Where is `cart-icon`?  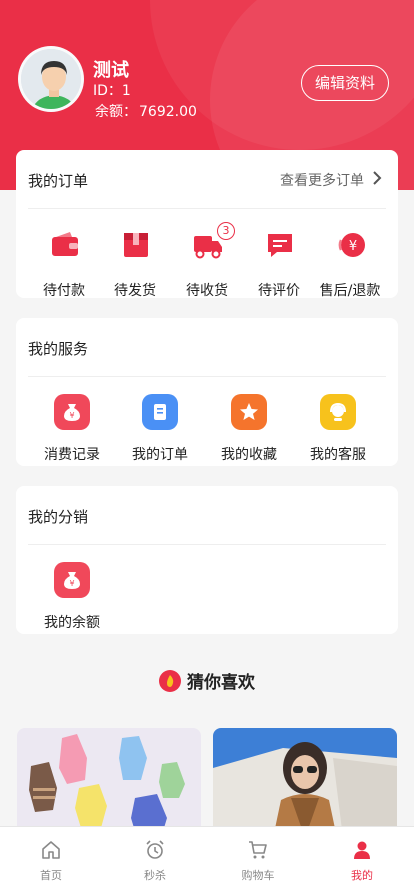 cart-icon is located at coordinates (258, 853).